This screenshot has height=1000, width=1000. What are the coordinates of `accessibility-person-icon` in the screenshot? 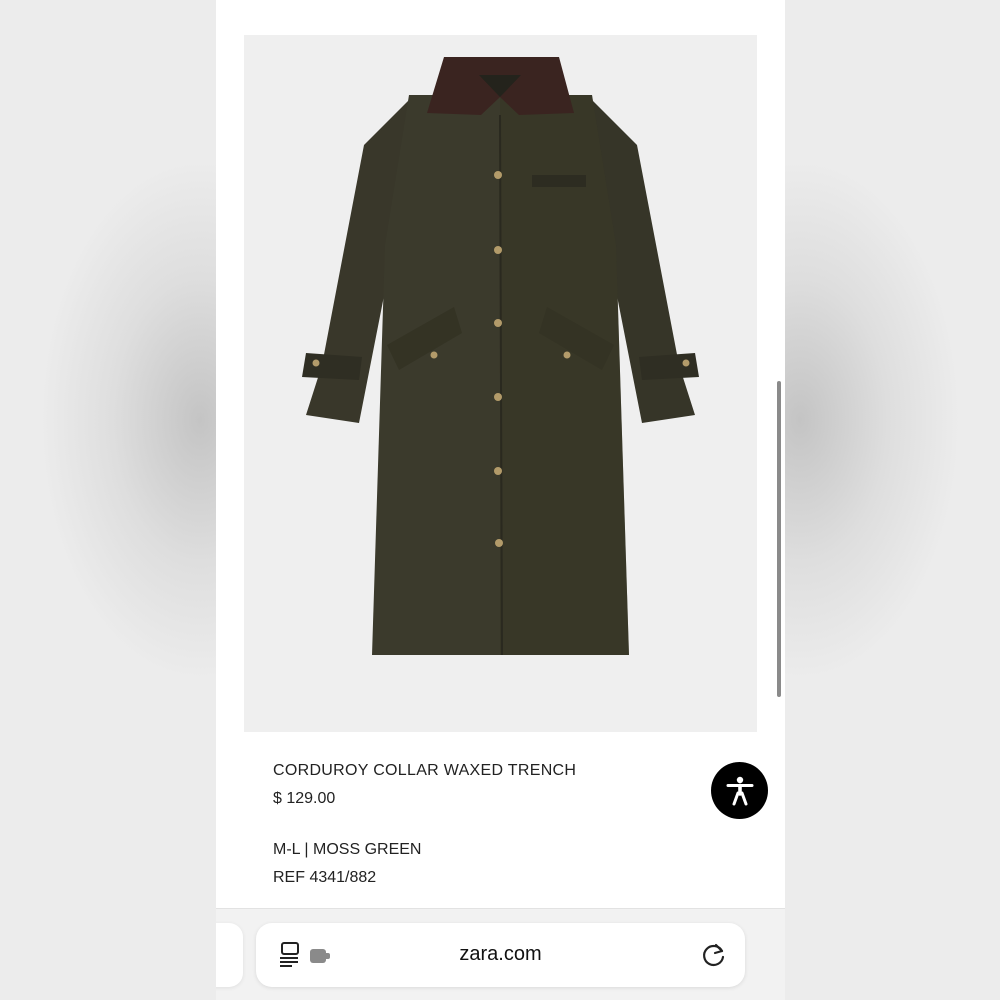 It's located at (739, 790).